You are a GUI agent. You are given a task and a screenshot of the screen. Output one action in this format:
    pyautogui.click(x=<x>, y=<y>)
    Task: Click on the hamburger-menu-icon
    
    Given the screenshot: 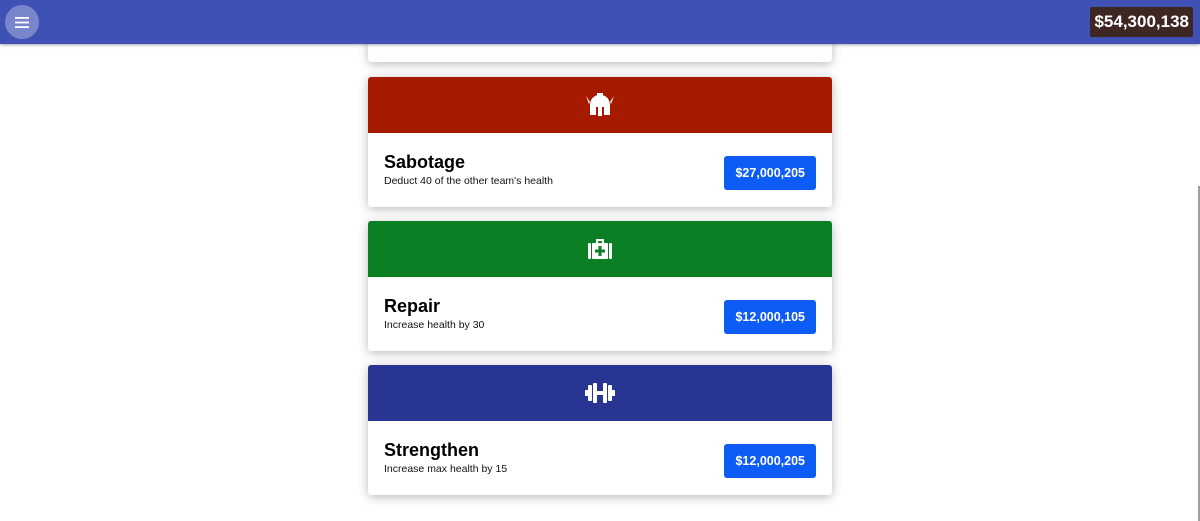 What is the action you would take?
    pyautogui.click(x=22, y=22)
    